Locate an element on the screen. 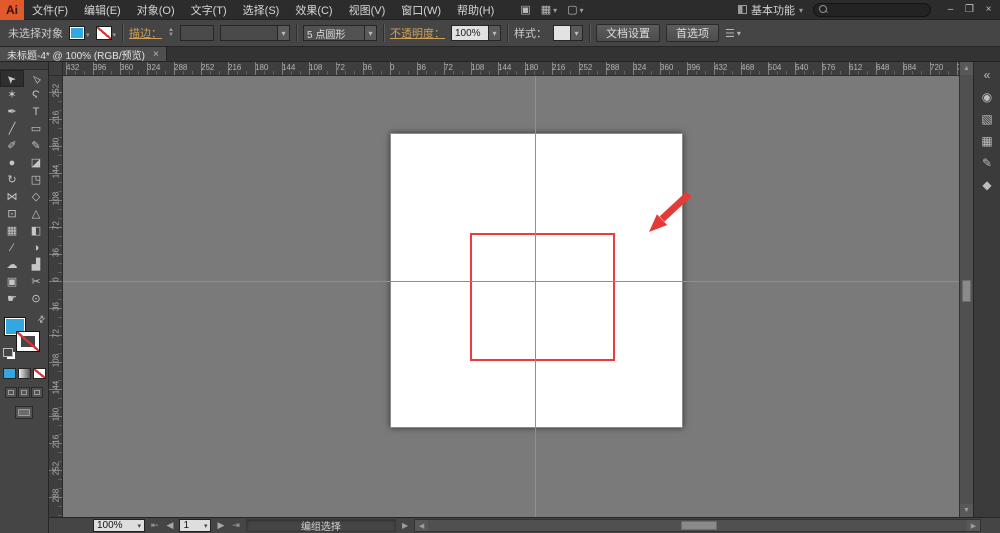 The image size is (1000, 533). brush-definition-dropdown: 5 点圆形 is located at coordinates (339, 33).